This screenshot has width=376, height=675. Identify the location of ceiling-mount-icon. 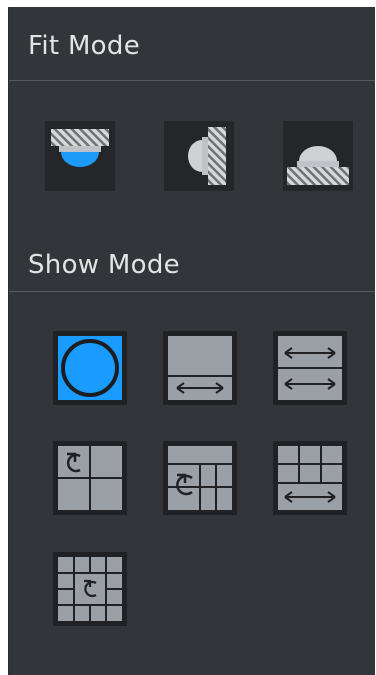
(80, 148).